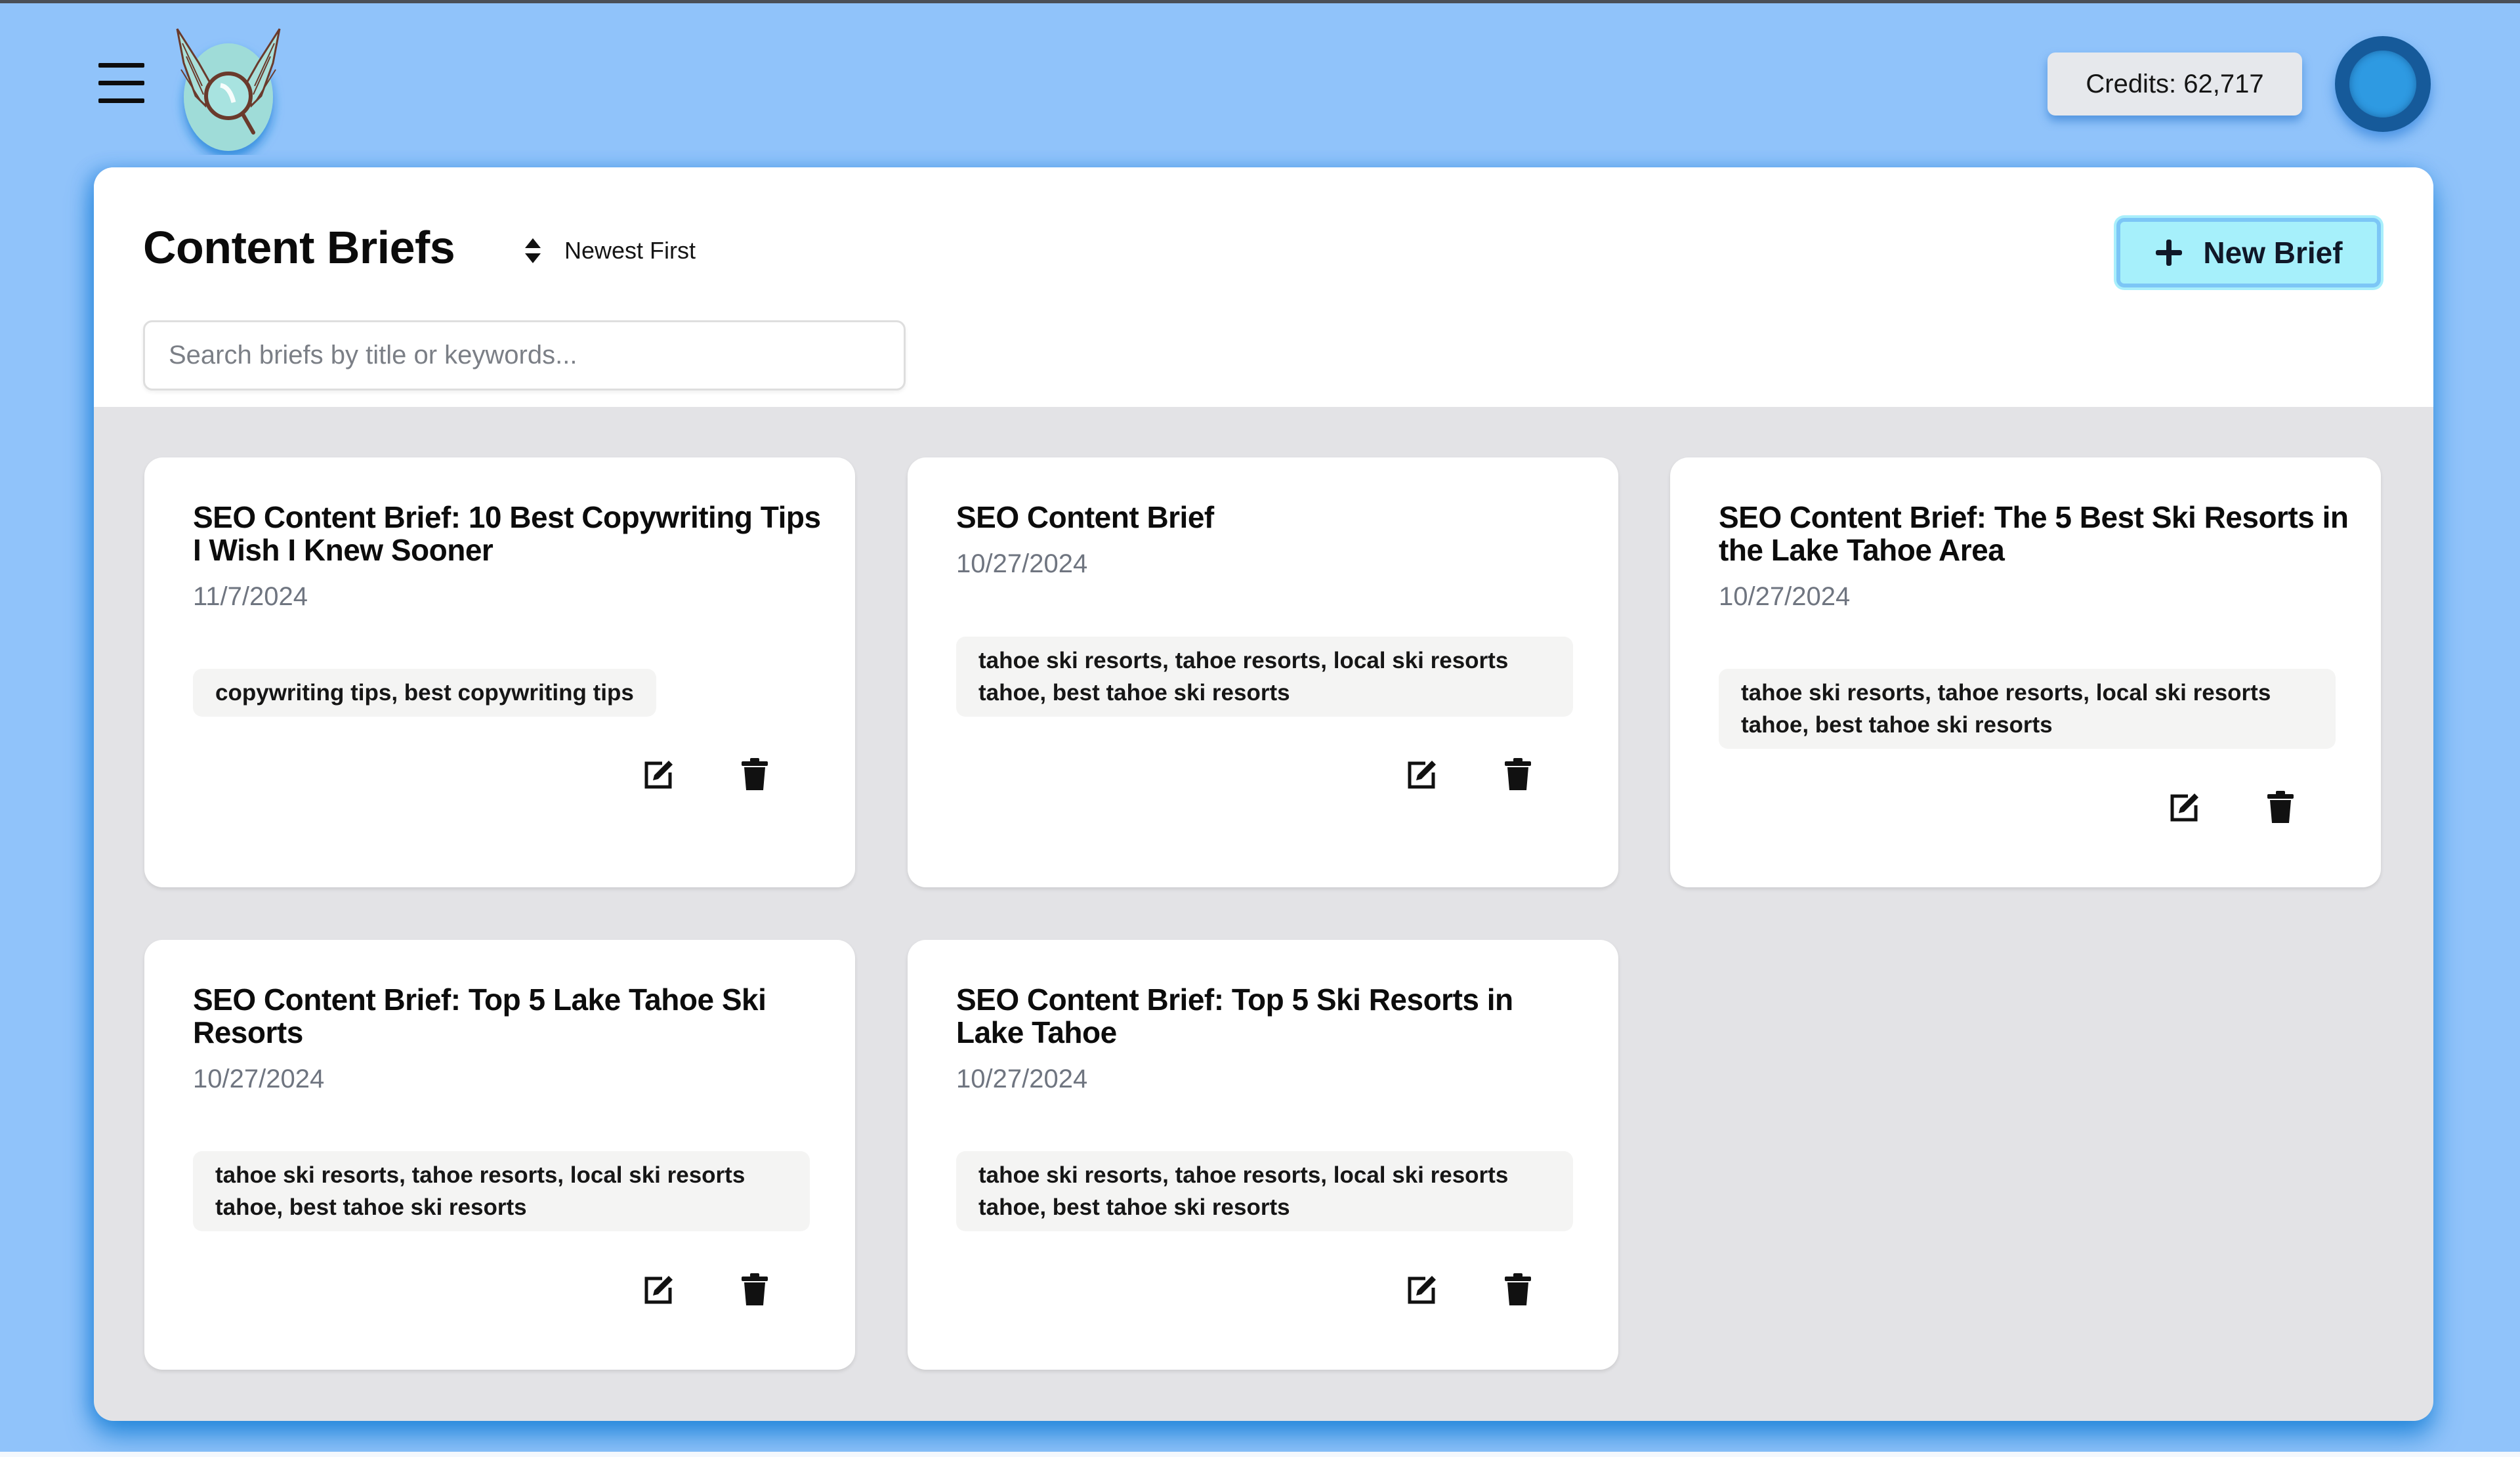 This screenshot has width=2520, height=1457. I want to click on new-brief-label: New Brief, so click(2273, 253).